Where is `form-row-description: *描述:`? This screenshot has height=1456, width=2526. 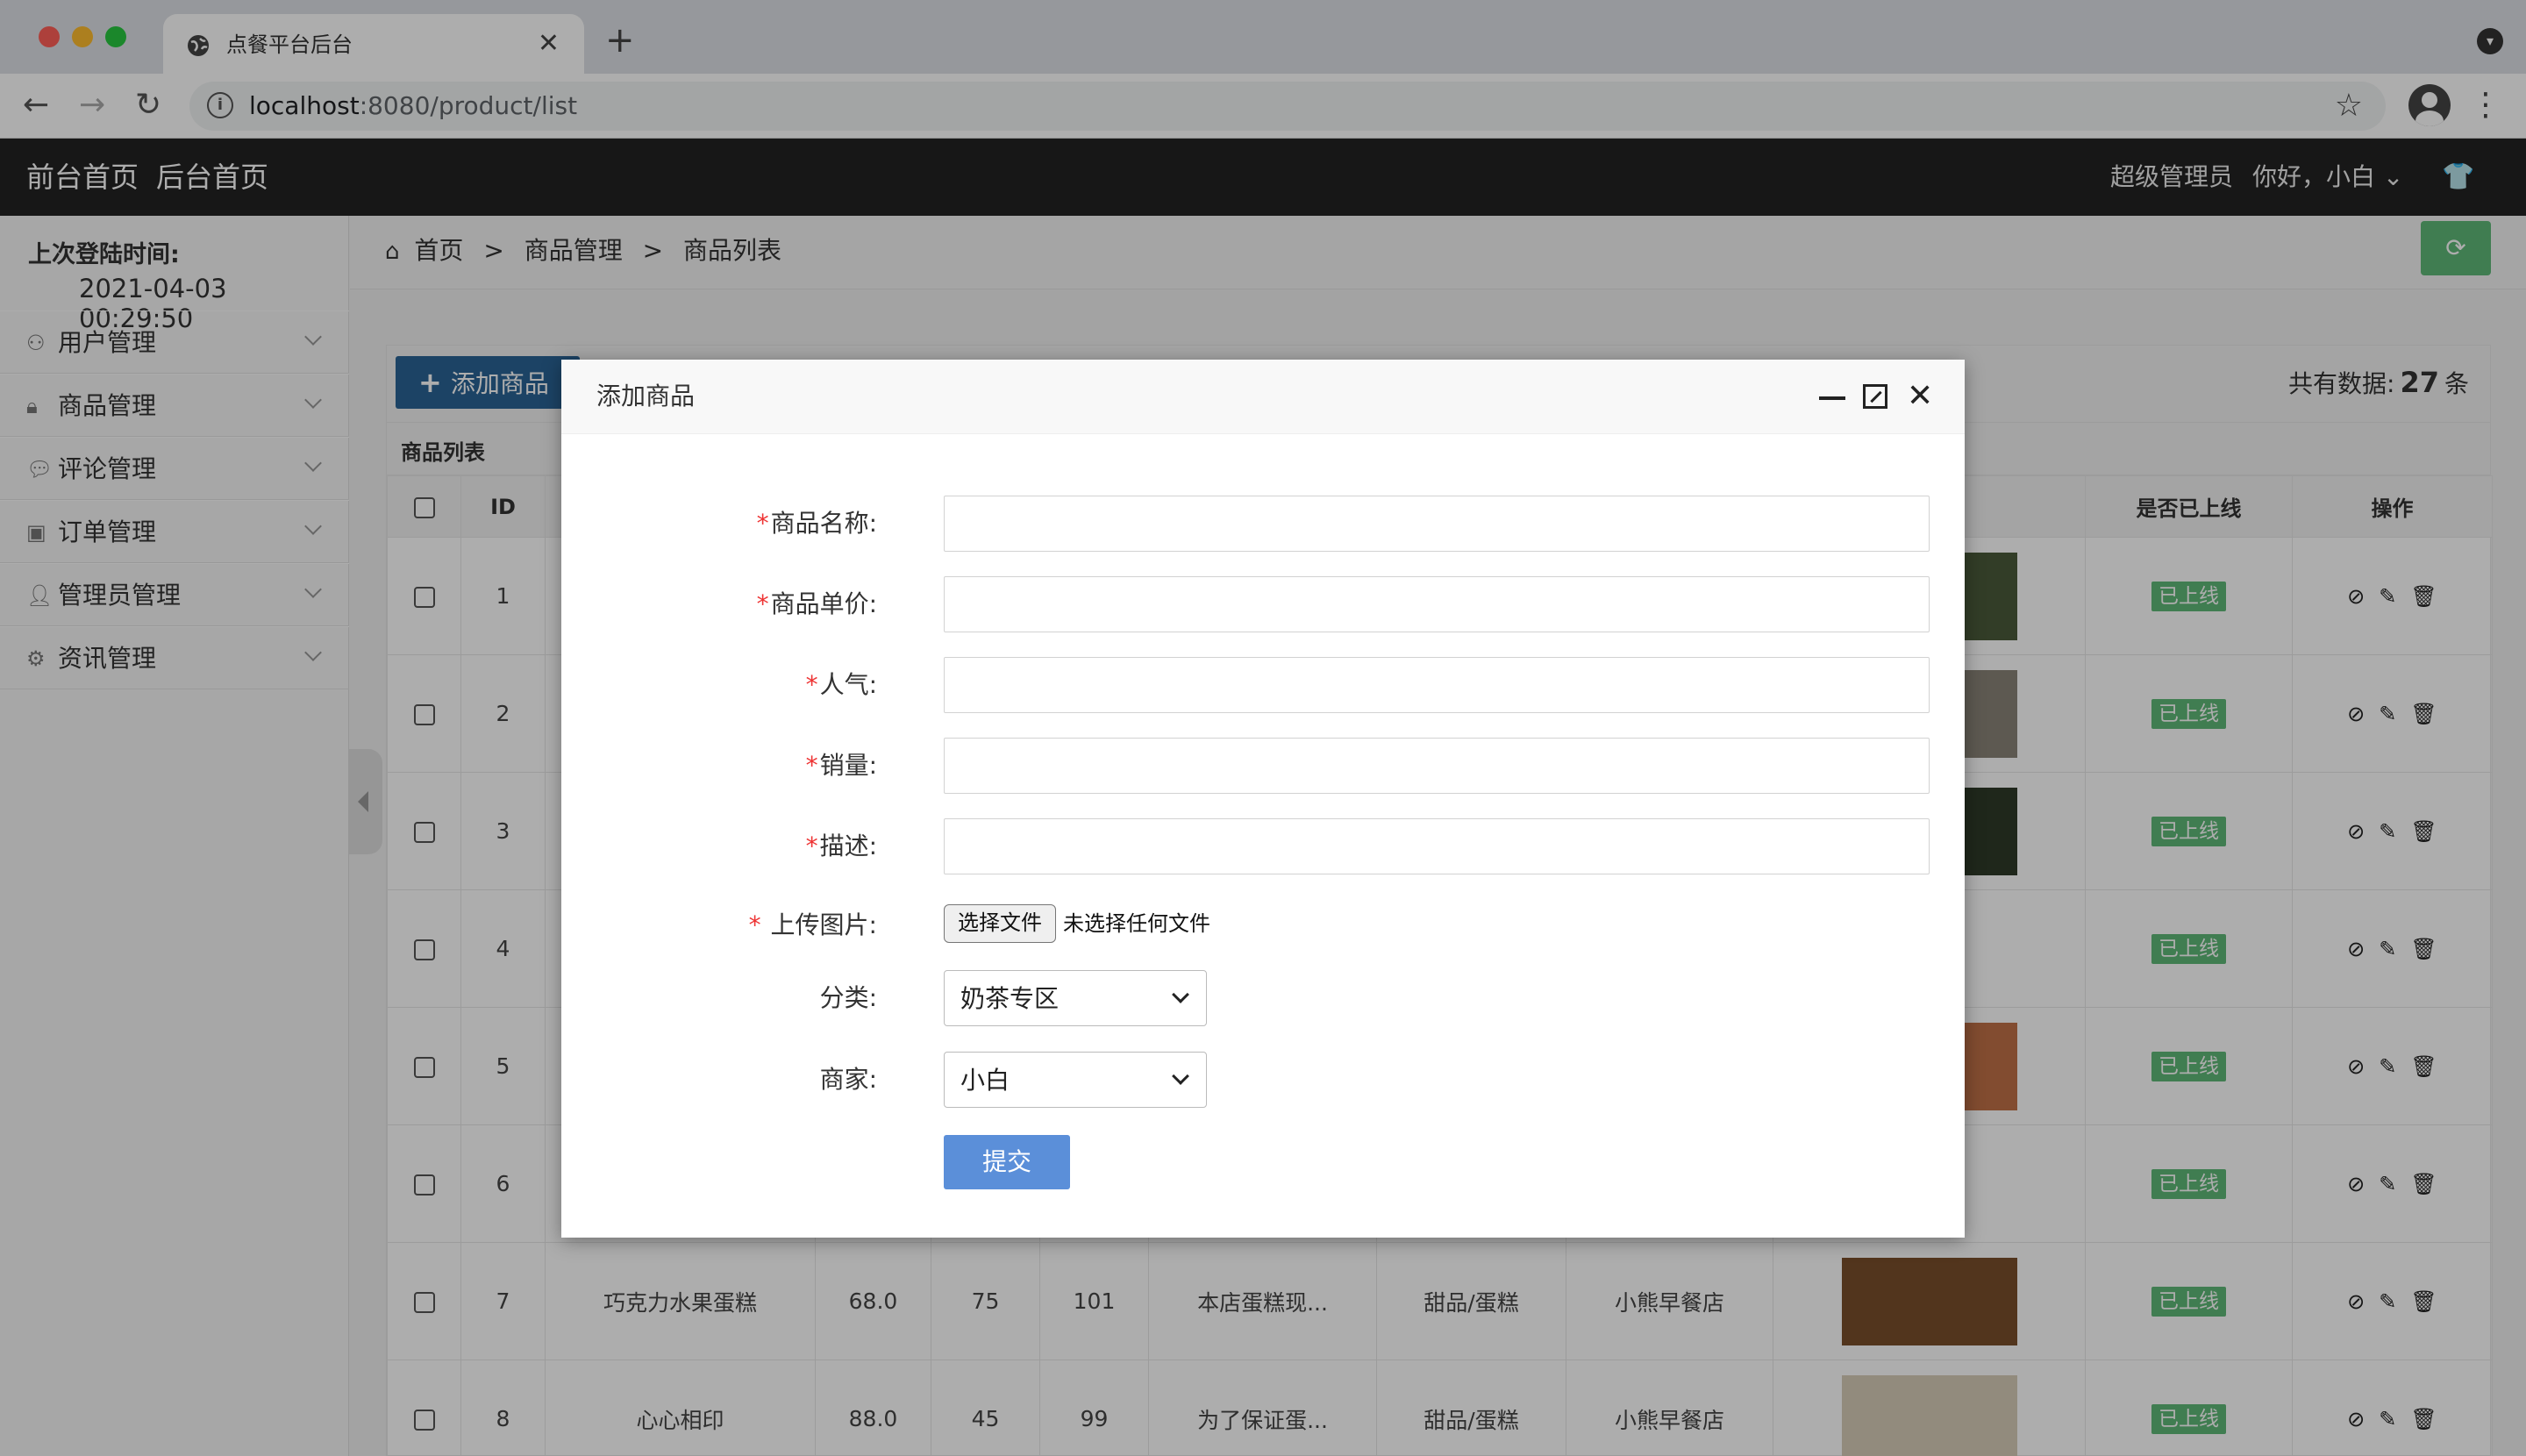 form-row-description: *描述: is located at coordinates (1263, 846).